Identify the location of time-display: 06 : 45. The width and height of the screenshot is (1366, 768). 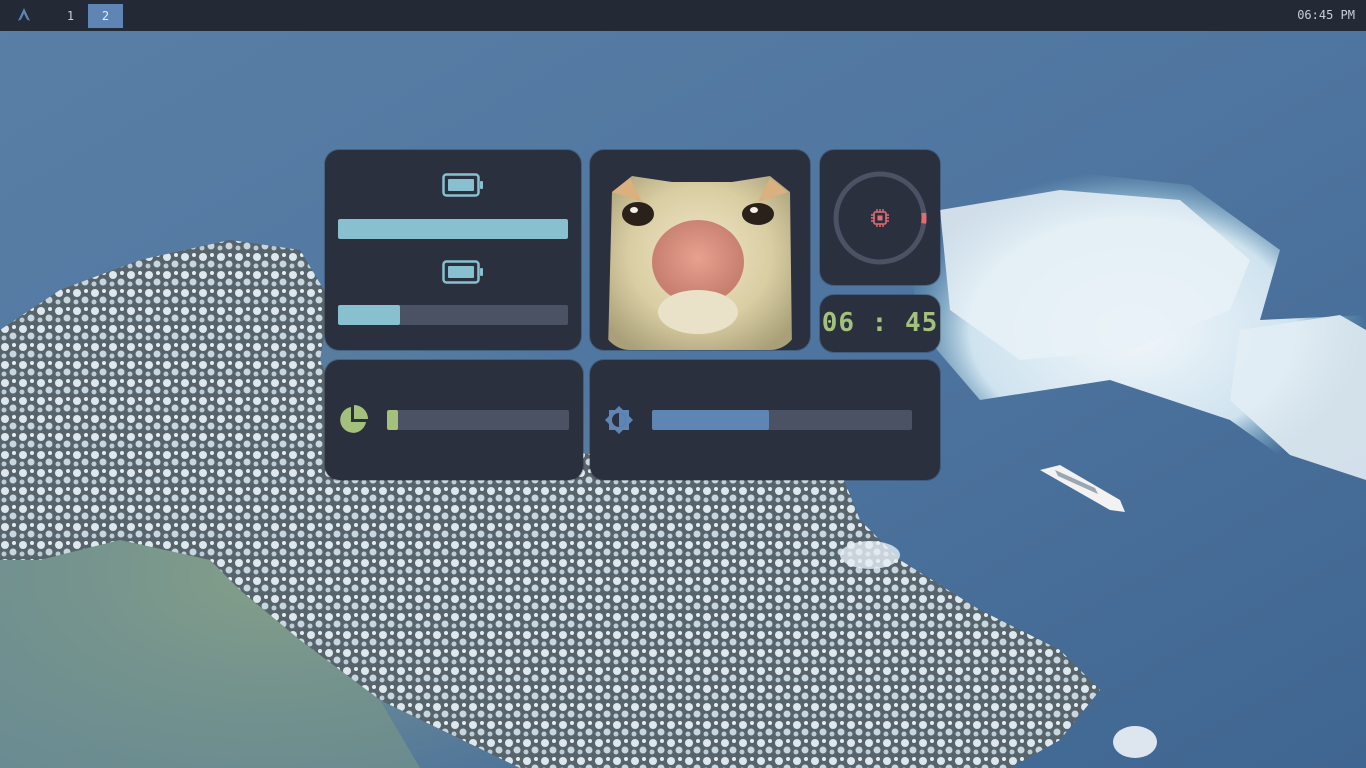
(880, 323).